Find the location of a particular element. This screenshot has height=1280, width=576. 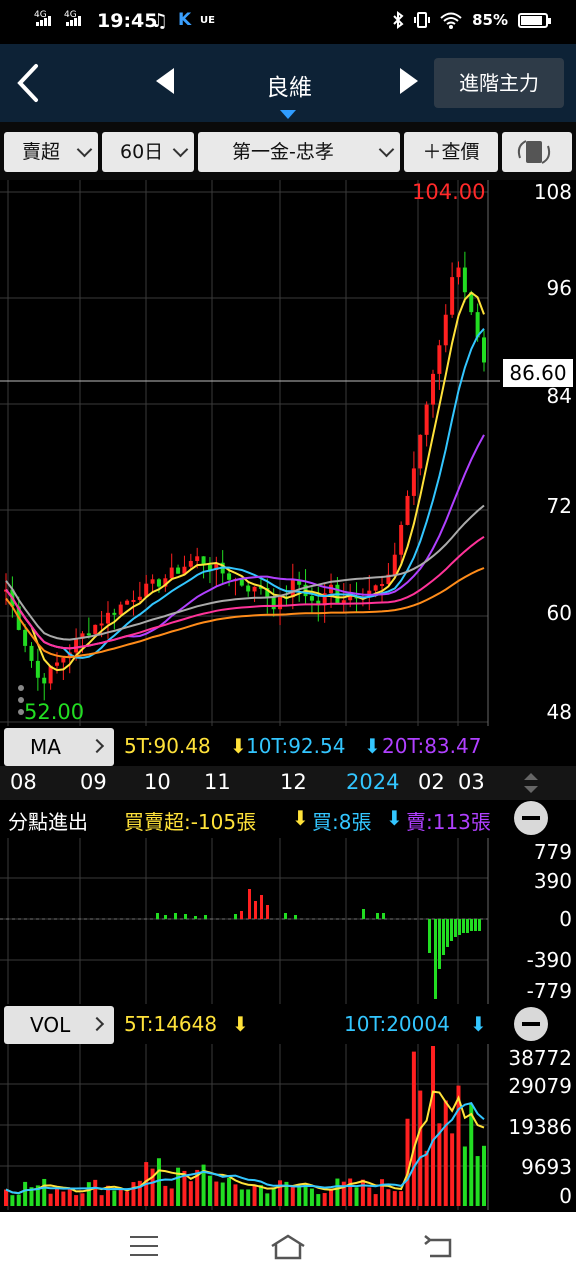

k-app-icon: K is located at coordinates (185, 20).